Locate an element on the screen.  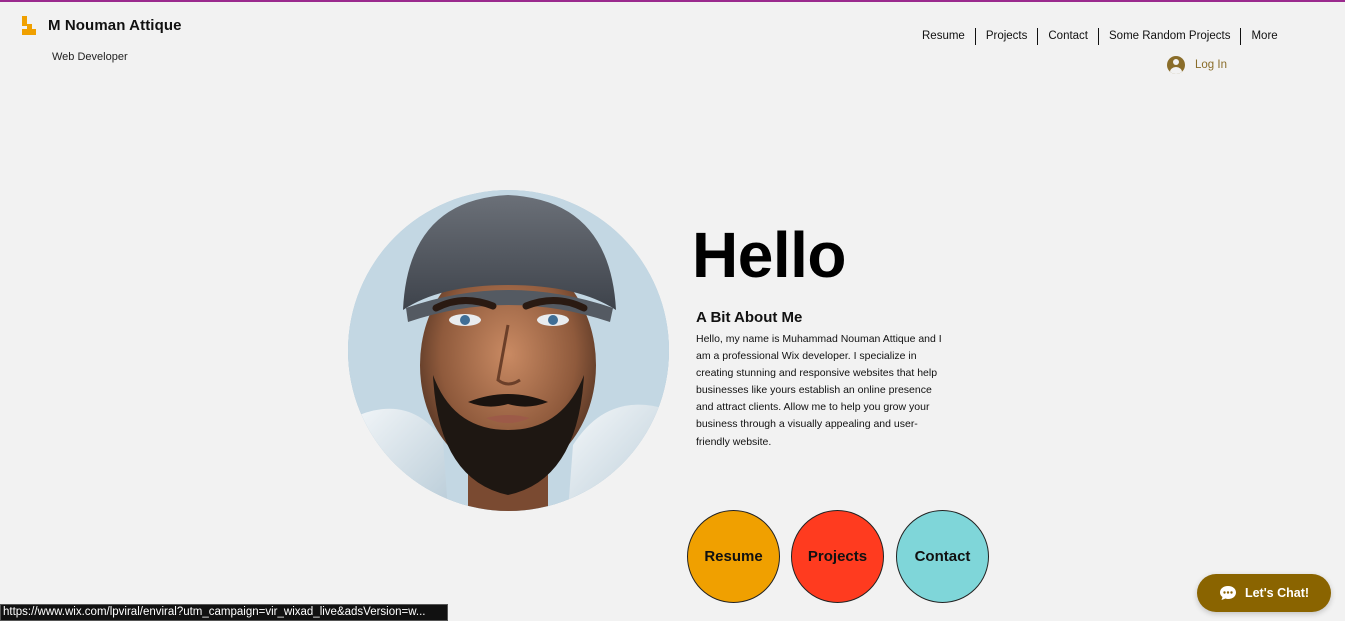
nav-item-more: More is located at coordinates (1264, 36).